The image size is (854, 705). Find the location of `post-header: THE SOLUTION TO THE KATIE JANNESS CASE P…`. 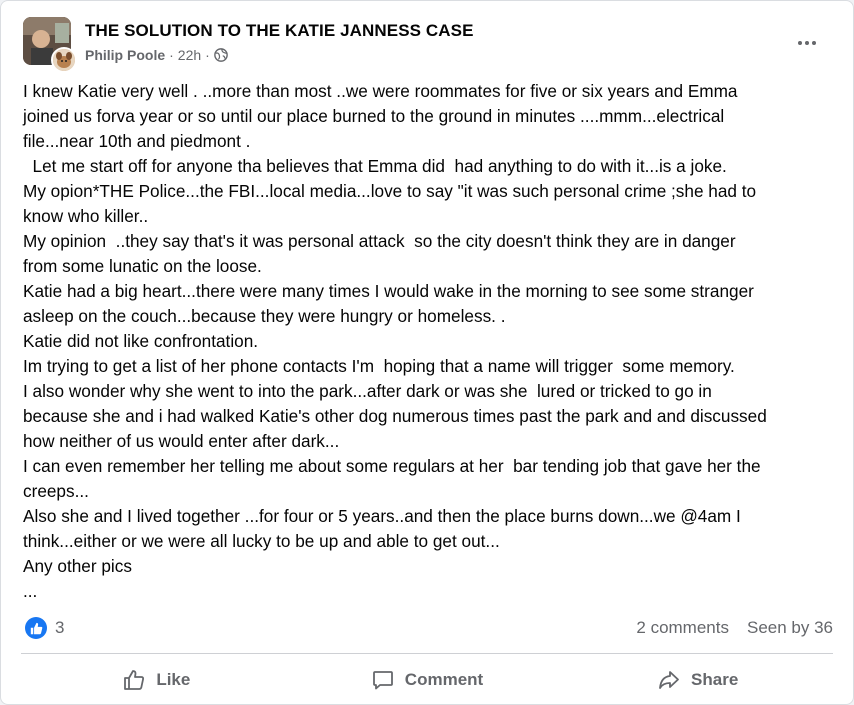

post-header: THE SOLUTION TO THE KATIE JANNESS CASE P… is located at coordinates (427, 45).